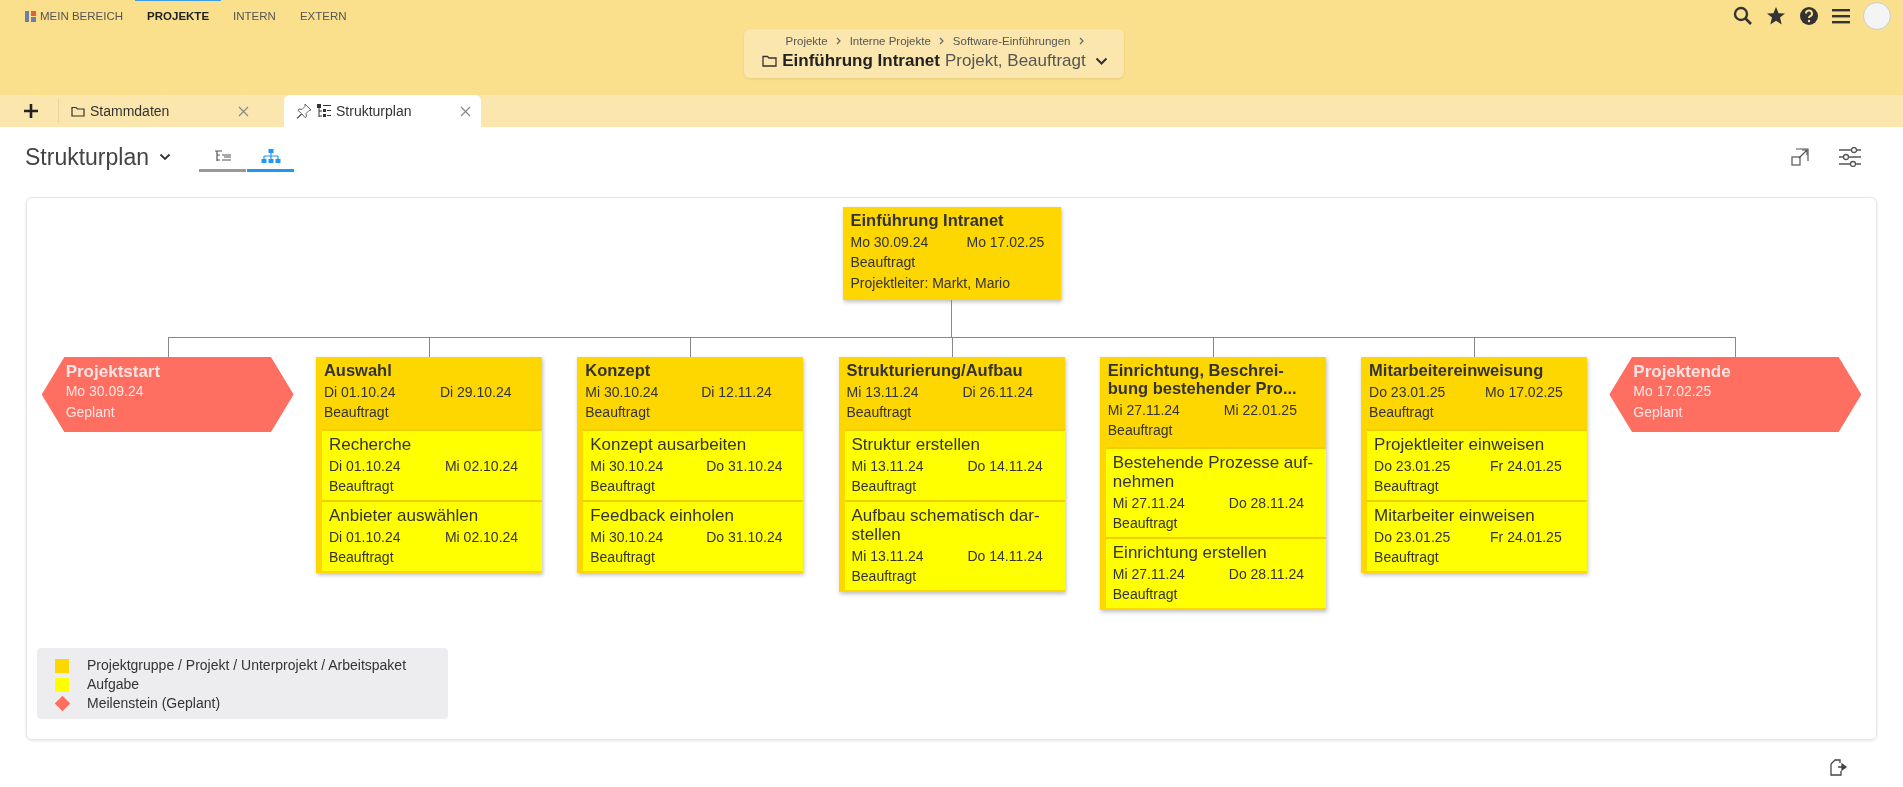 The width and height of the screenshot is (1903, 787). Describe the element at coordinates (1809, 16) in the screenshot. I see `help-icon` at that location.